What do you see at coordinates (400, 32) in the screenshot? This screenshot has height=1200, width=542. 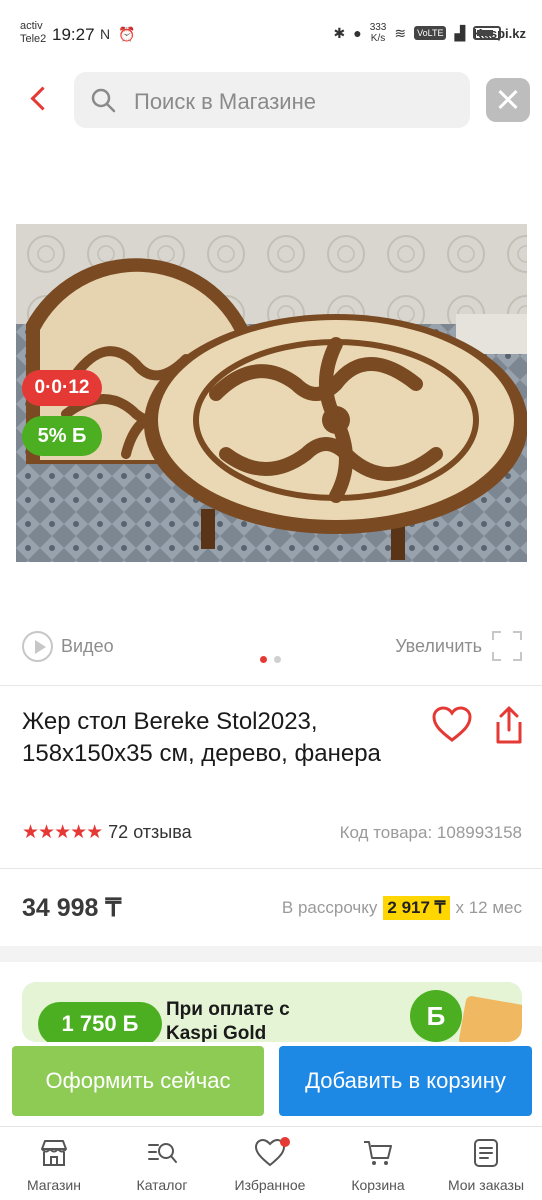 I see `wifi-icon: ≋` at bounding box center [400, 32].